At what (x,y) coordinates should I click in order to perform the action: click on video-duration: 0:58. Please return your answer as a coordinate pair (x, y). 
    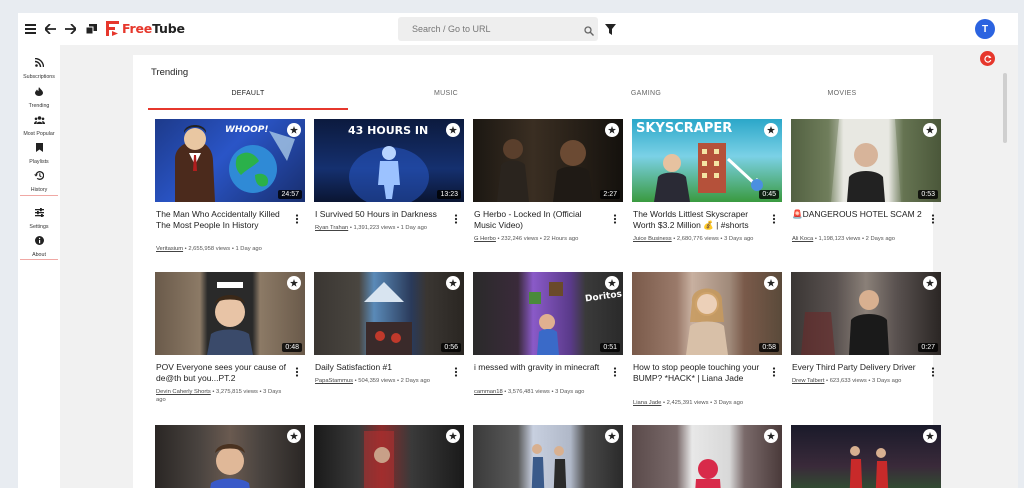
    Looking at the image, I should click on (769, 347).